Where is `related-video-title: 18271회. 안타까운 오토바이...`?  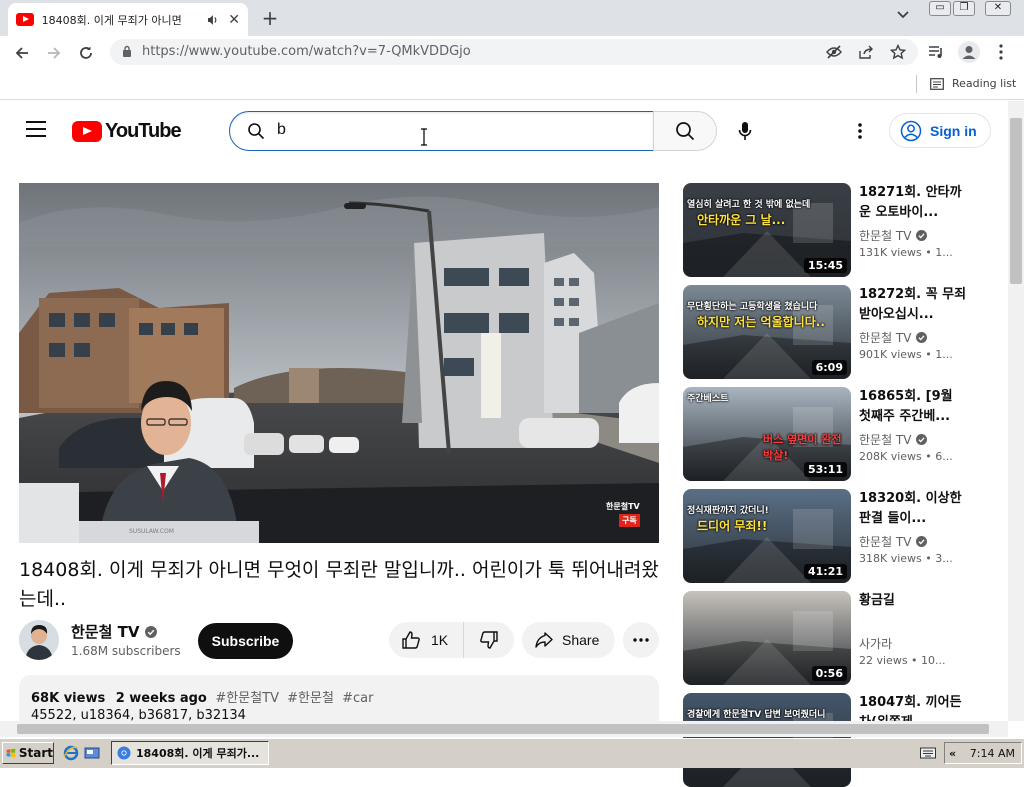 related-video-title: 18271회. 안타까운 오토바이... is located at coordinates (914, 203).